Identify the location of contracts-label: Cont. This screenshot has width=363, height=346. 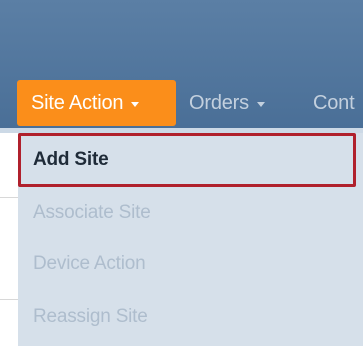
(334, 102).